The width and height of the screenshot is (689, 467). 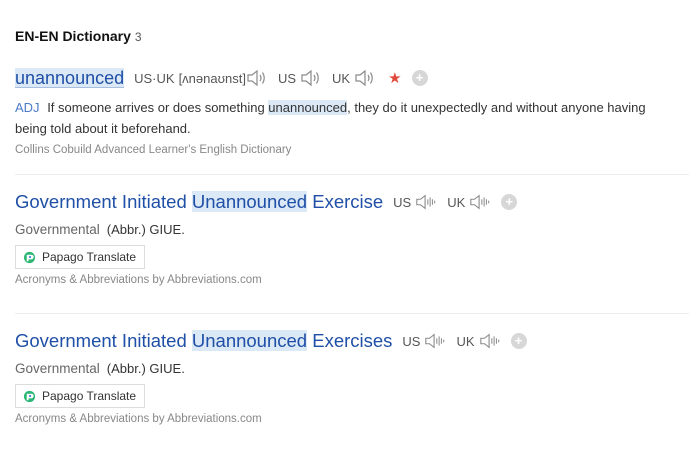 I want to click on result-count: 3, so click(x=138, y=37).